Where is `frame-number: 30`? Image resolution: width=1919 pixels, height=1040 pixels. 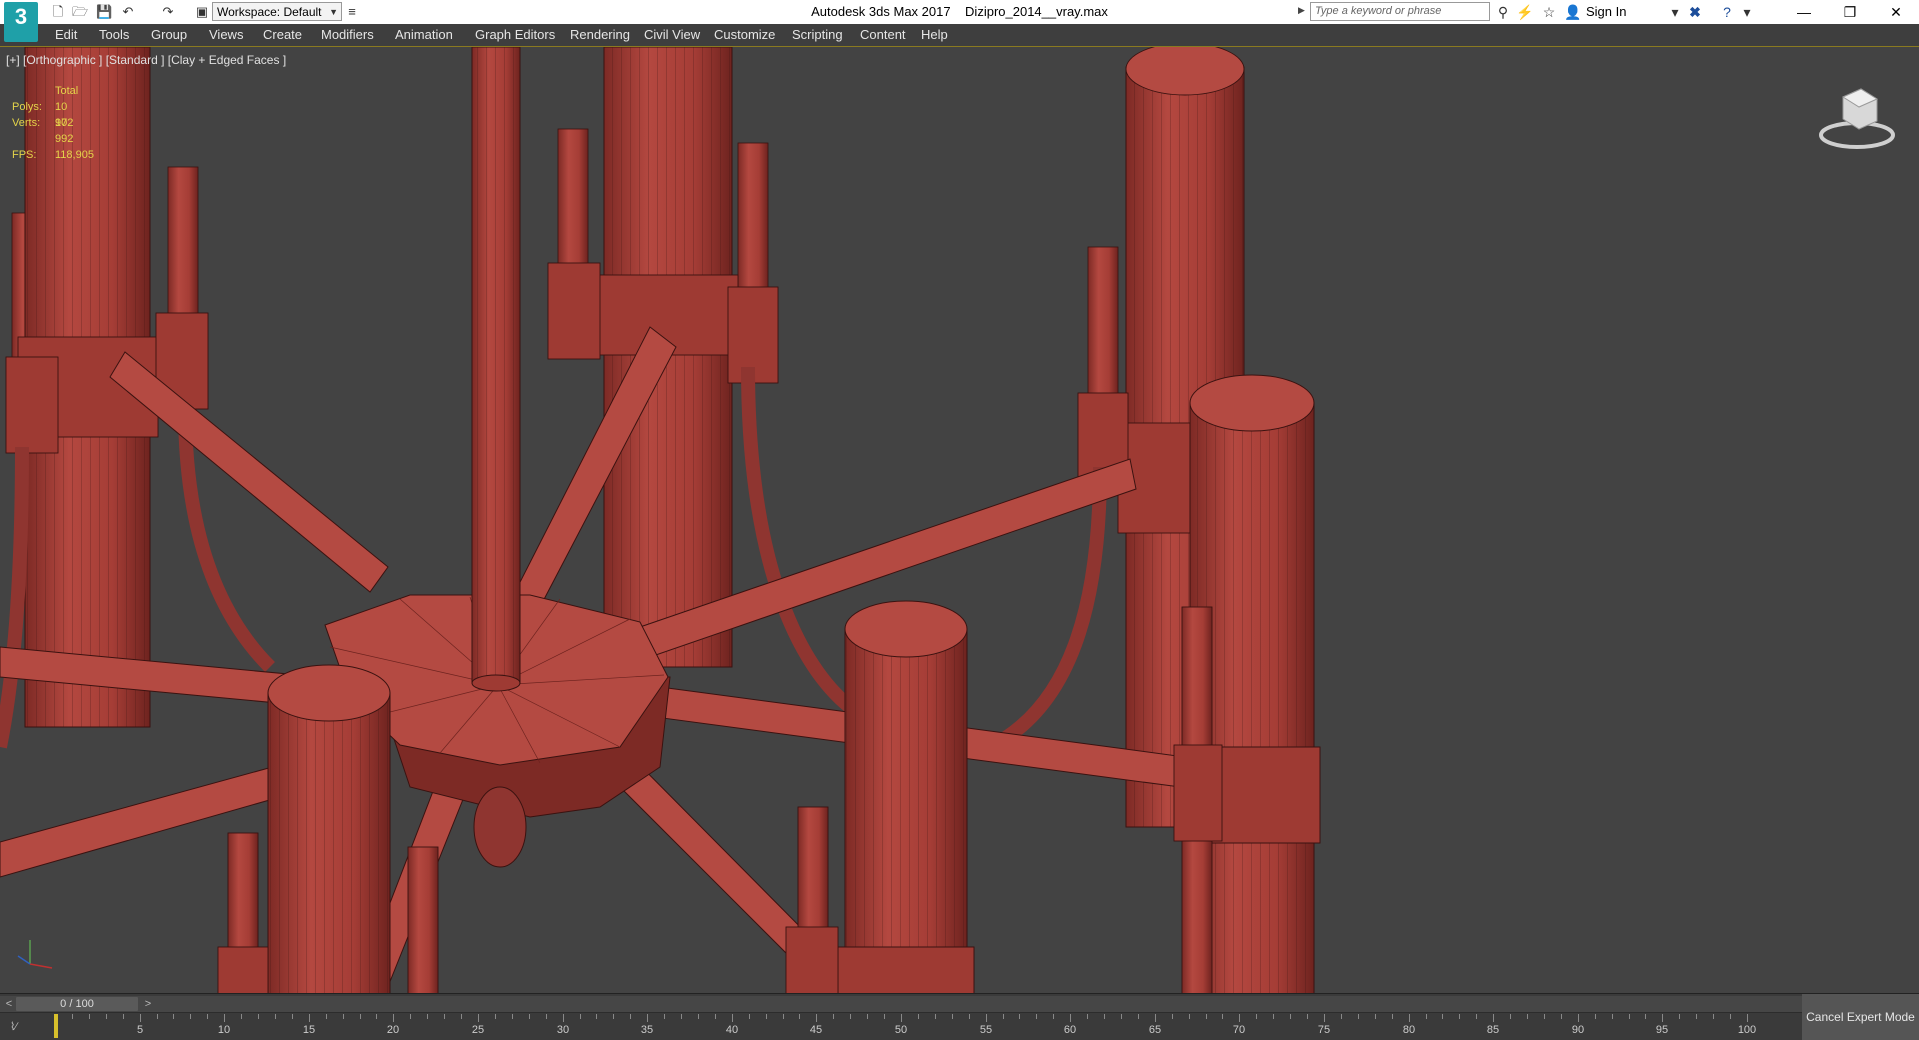
frame-number: 30 is located at coordinates (563, 1030).